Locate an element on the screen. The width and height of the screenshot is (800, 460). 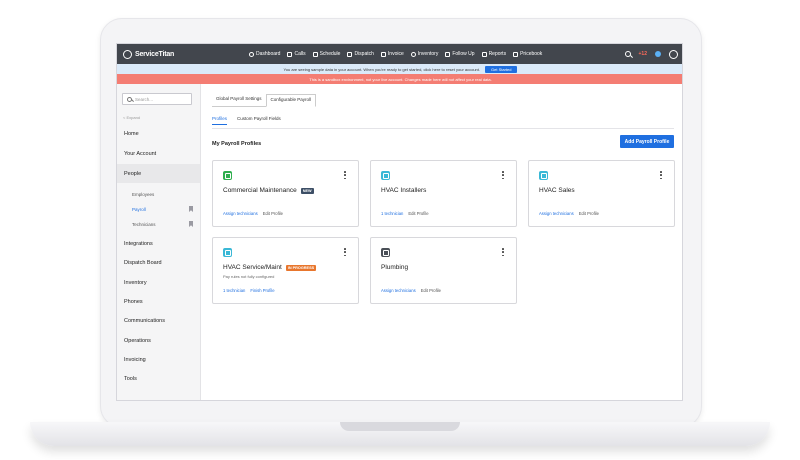
inventory-icon is located at coordinates (413, 54).